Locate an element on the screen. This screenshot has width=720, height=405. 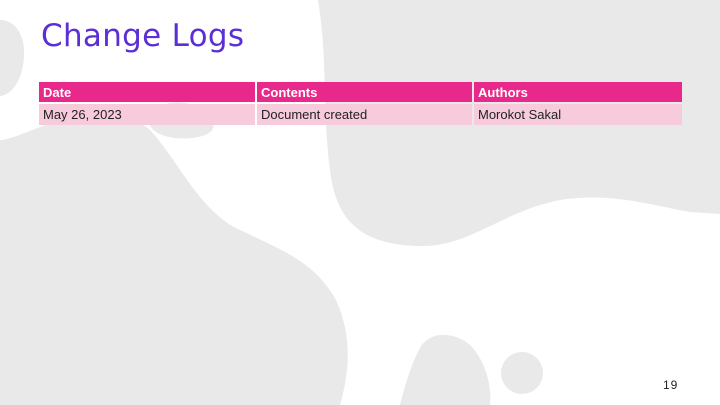
gray-circle-shape is located at coordinates (522, 373).